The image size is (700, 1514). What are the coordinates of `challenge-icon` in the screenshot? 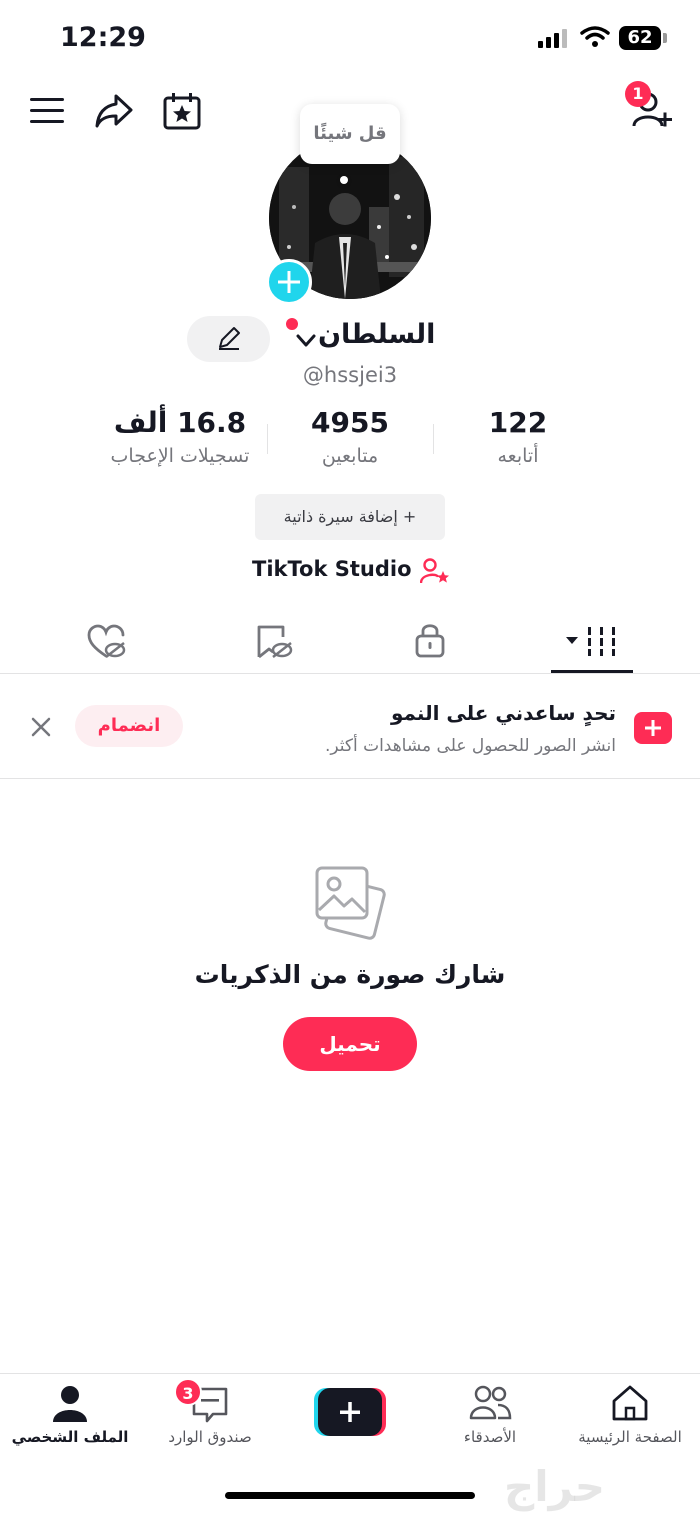 It's located at (653, 728).